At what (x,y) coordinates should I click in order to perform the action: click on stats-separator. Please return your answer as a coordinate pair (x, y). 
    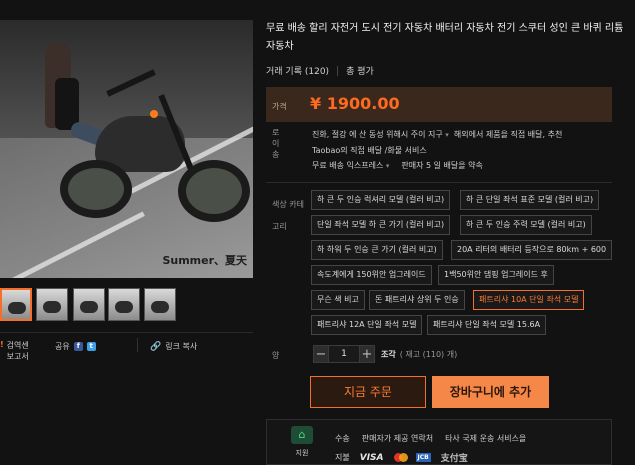
    Looking at the image, I should click on (338, 70).